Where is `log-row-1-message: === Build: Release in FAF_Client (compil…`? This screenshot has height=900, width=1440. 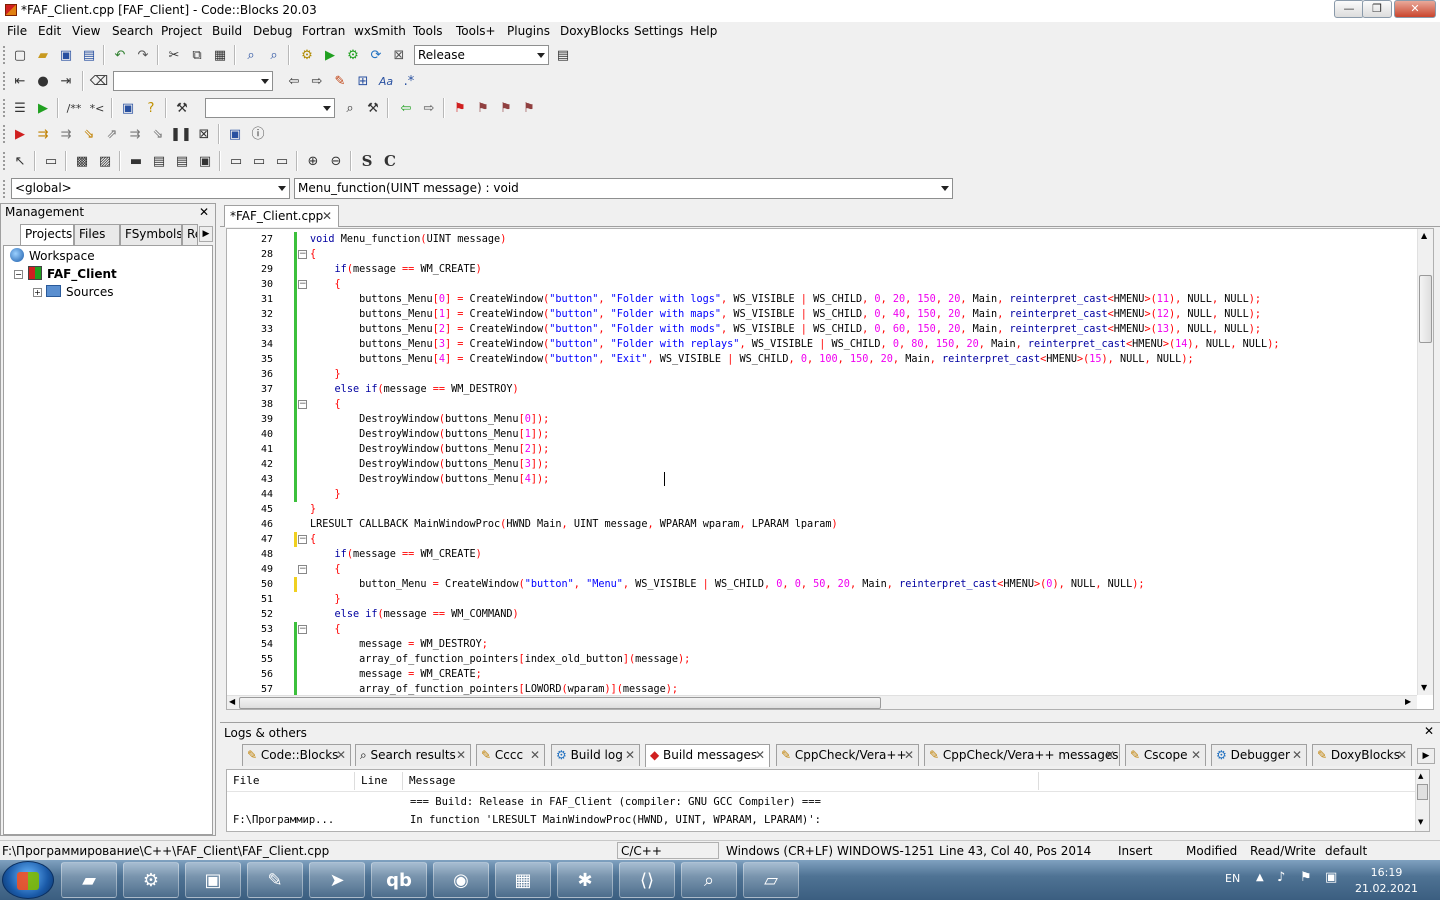 log-row-1-message: === Build: Release in FAF_Client (compil… is located at coordinates (615, 802).